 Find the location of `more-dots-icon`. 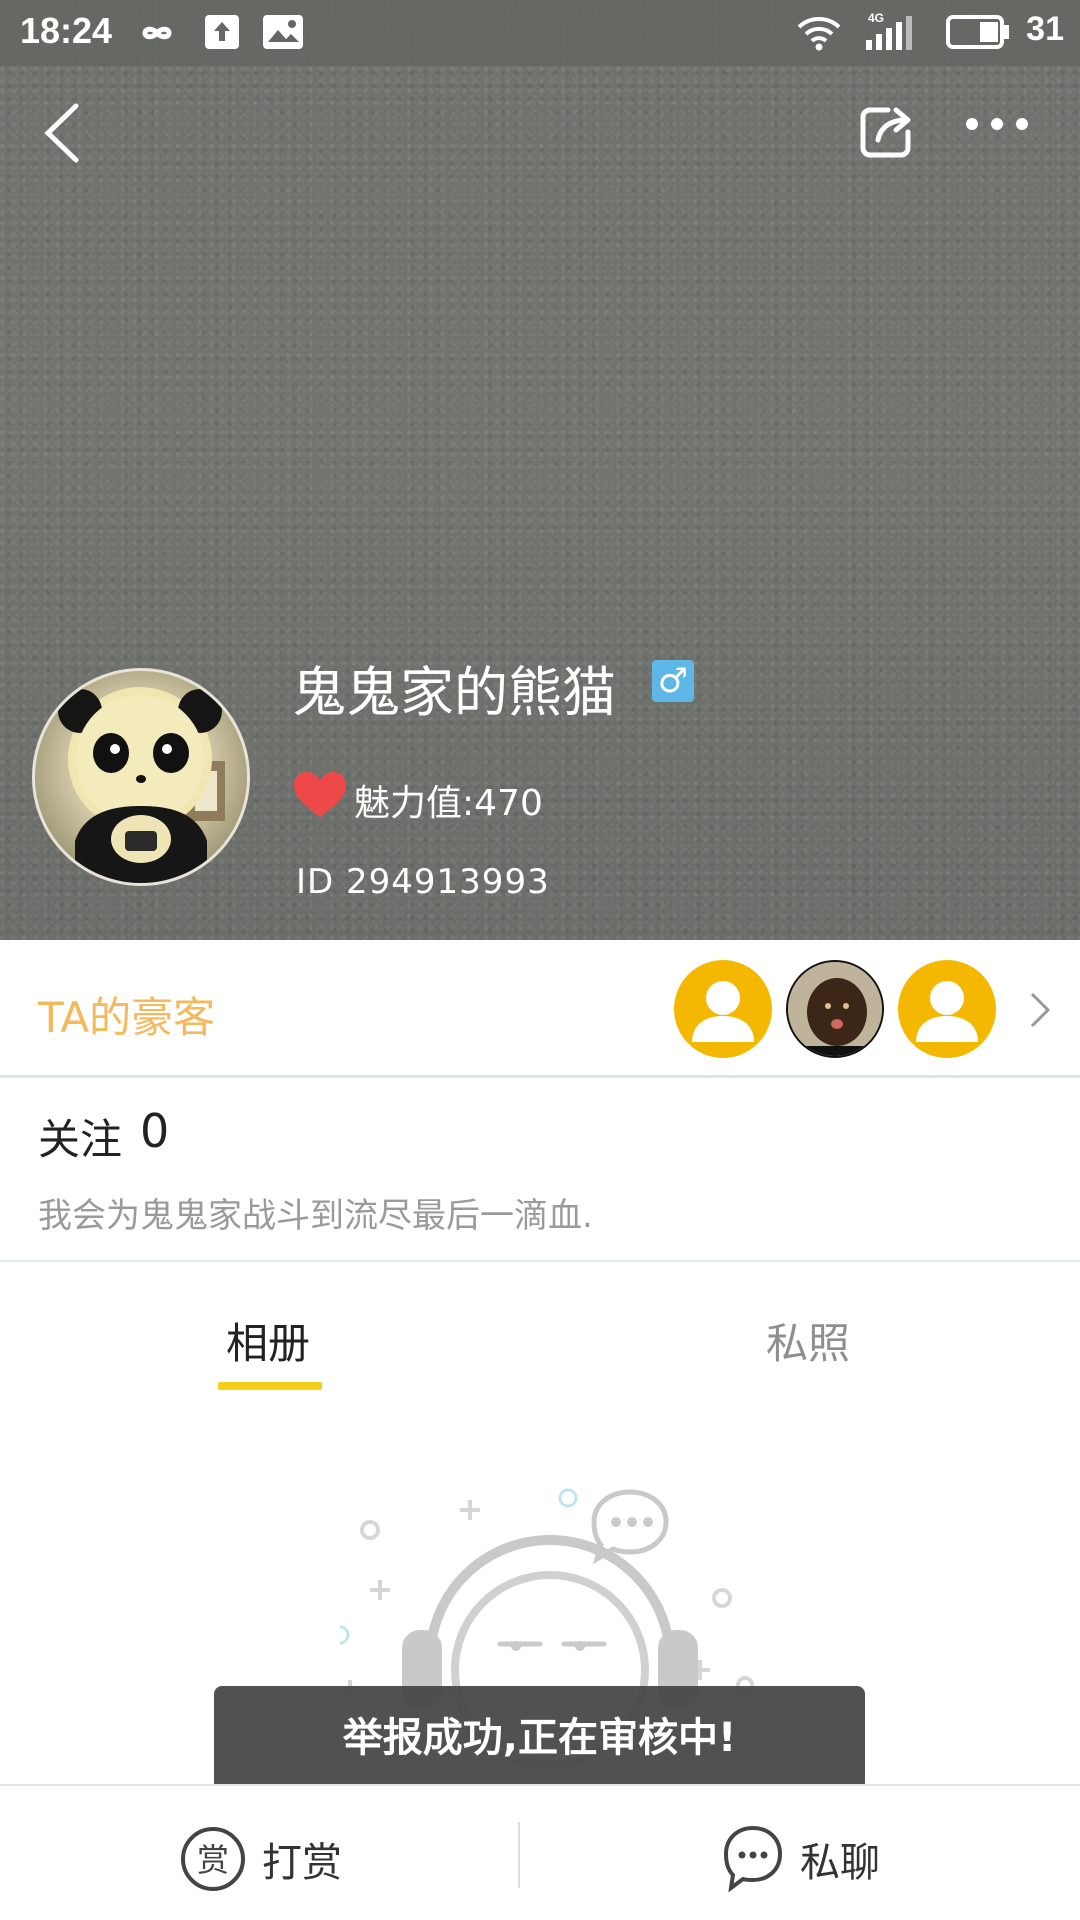

more-dots-icon is located at coordinates (997, 124).